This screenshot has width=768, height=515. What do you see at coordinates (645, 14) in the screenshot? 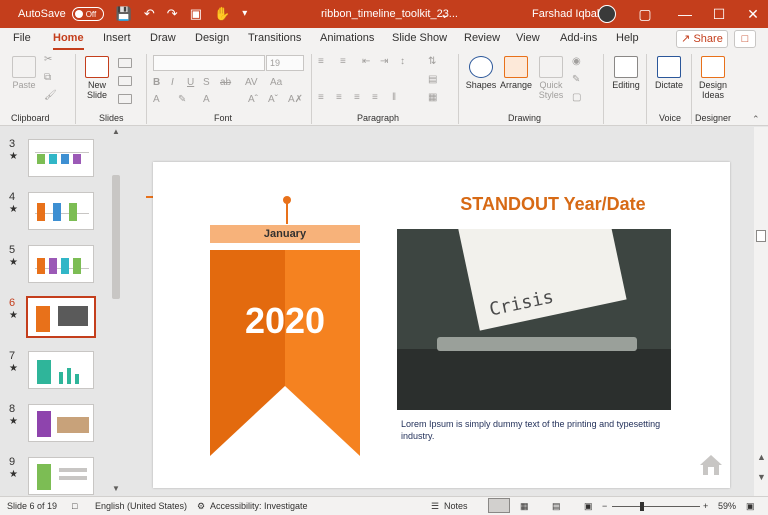
I see `ribbon-display-icon: ▢` at bounding box center [645, 14].